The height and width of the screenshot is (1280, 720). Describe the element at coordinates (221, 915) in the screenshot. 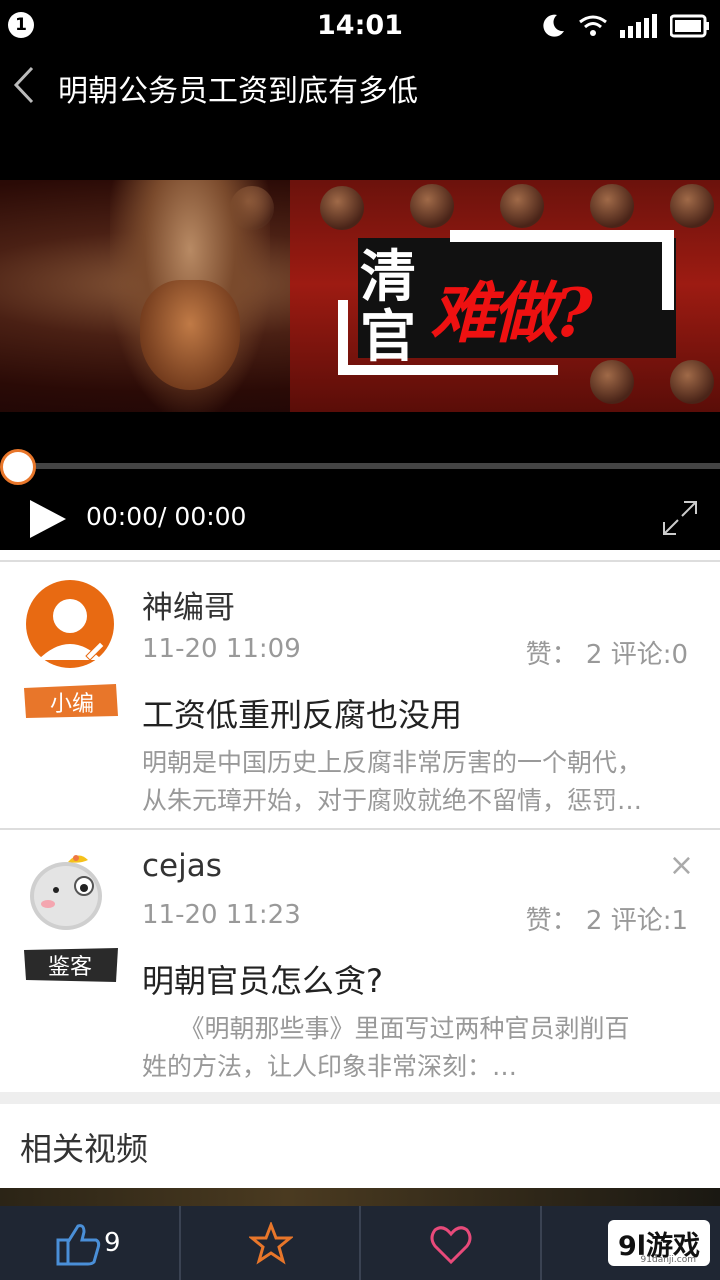

I see `comment-time: 11-20 11:23` at that location.